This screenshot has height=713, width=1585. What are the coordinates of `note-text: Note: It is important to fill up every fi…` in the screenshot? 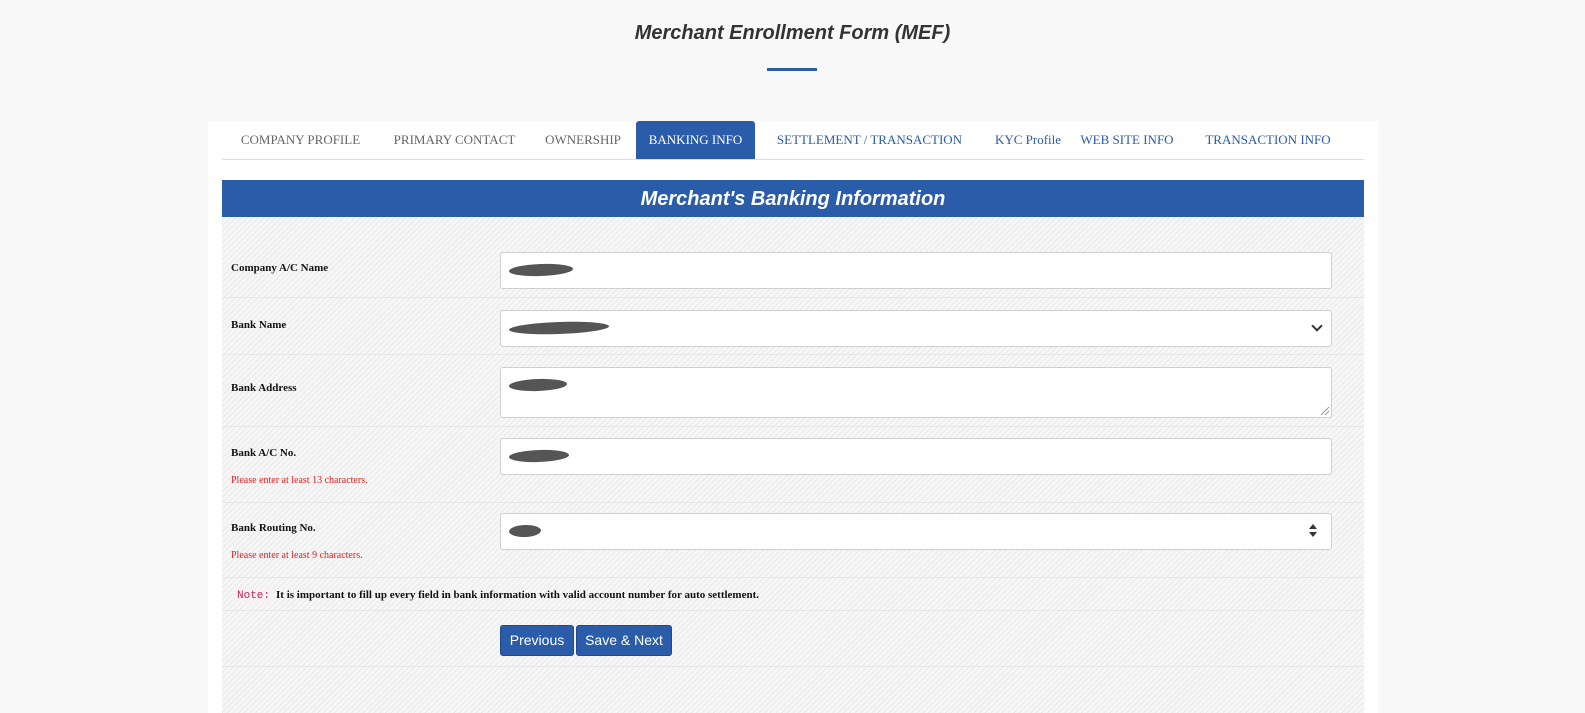 It's located at (496, 596).